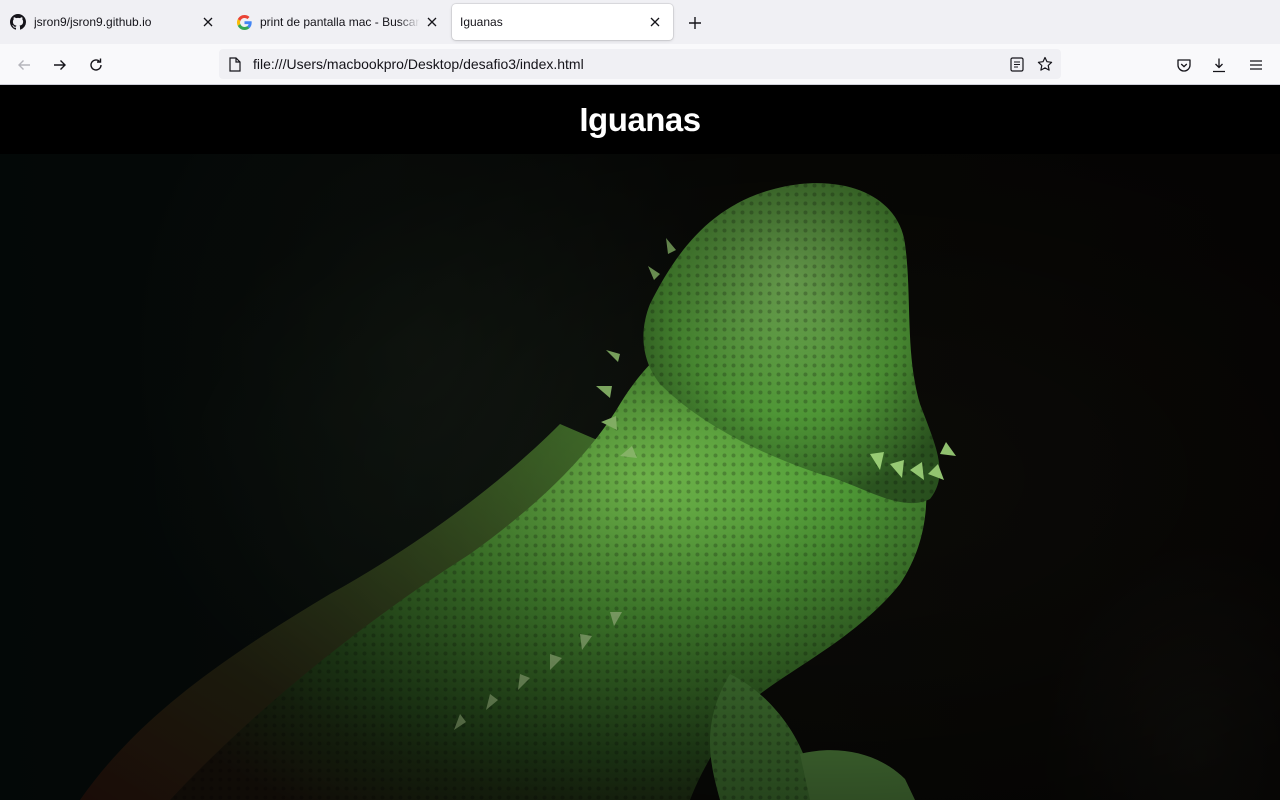 The width and height of the screenshot is (1280, 800). I want to click on hamburger-menu-icon, so click(1256, 65).